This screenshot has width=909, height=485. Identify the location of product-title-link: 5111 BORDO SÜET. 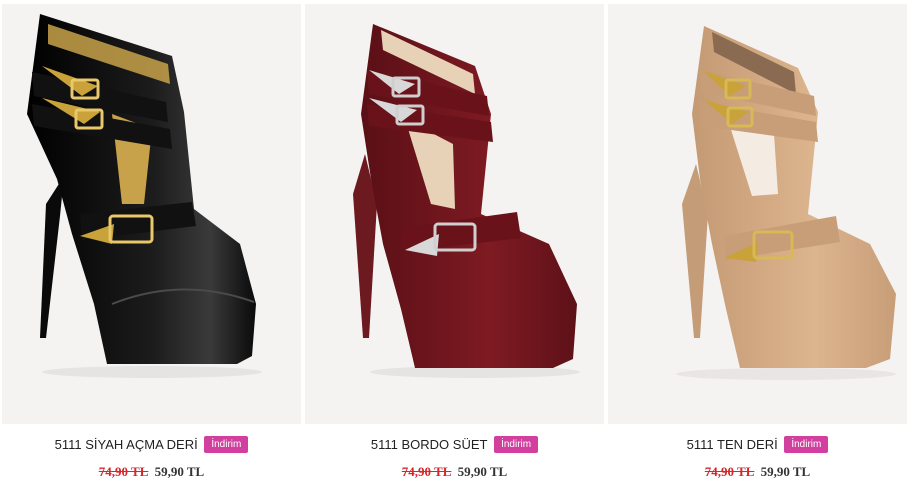
(429, 444).